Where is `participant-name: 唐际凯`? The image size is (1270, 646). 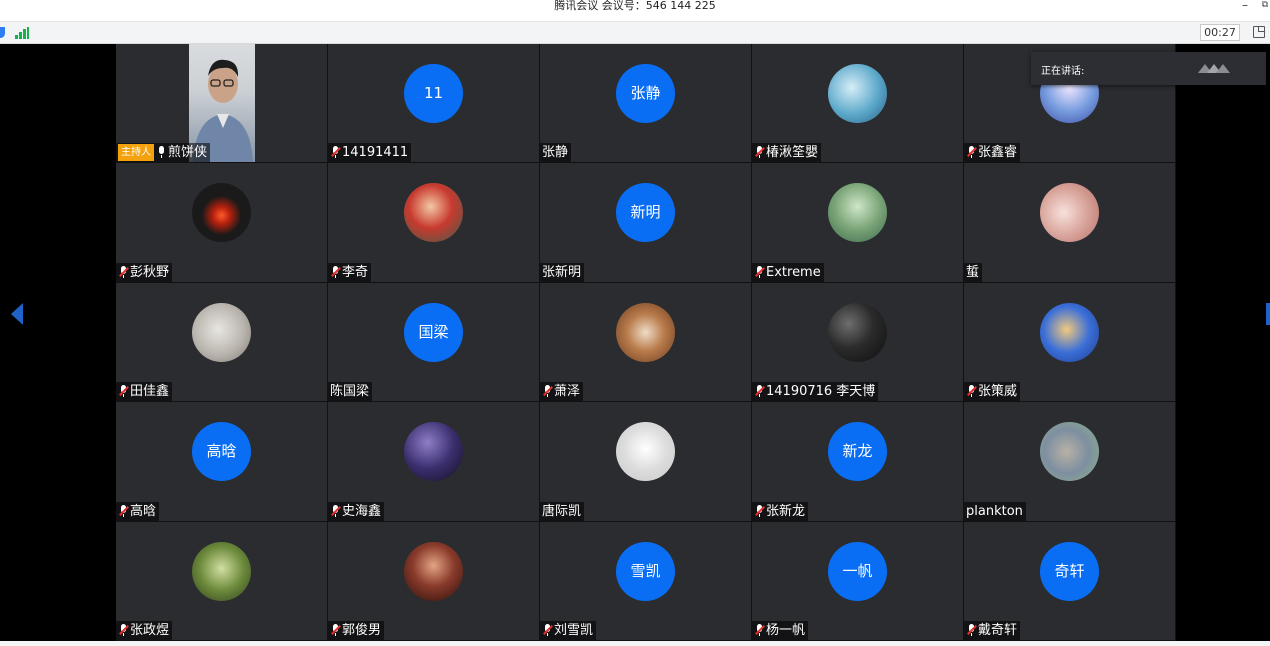
participant-name: 唐际凯 is located at coordinates (562, 511).